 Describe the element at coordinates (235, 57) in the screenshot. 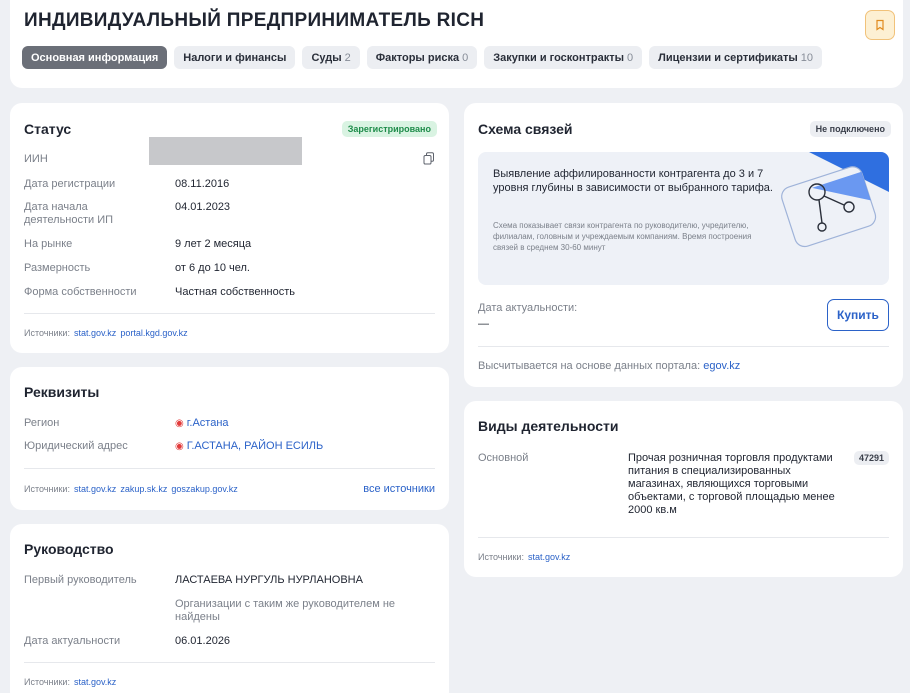

I see `tab-taxes: Налоги и финансы` at that location.